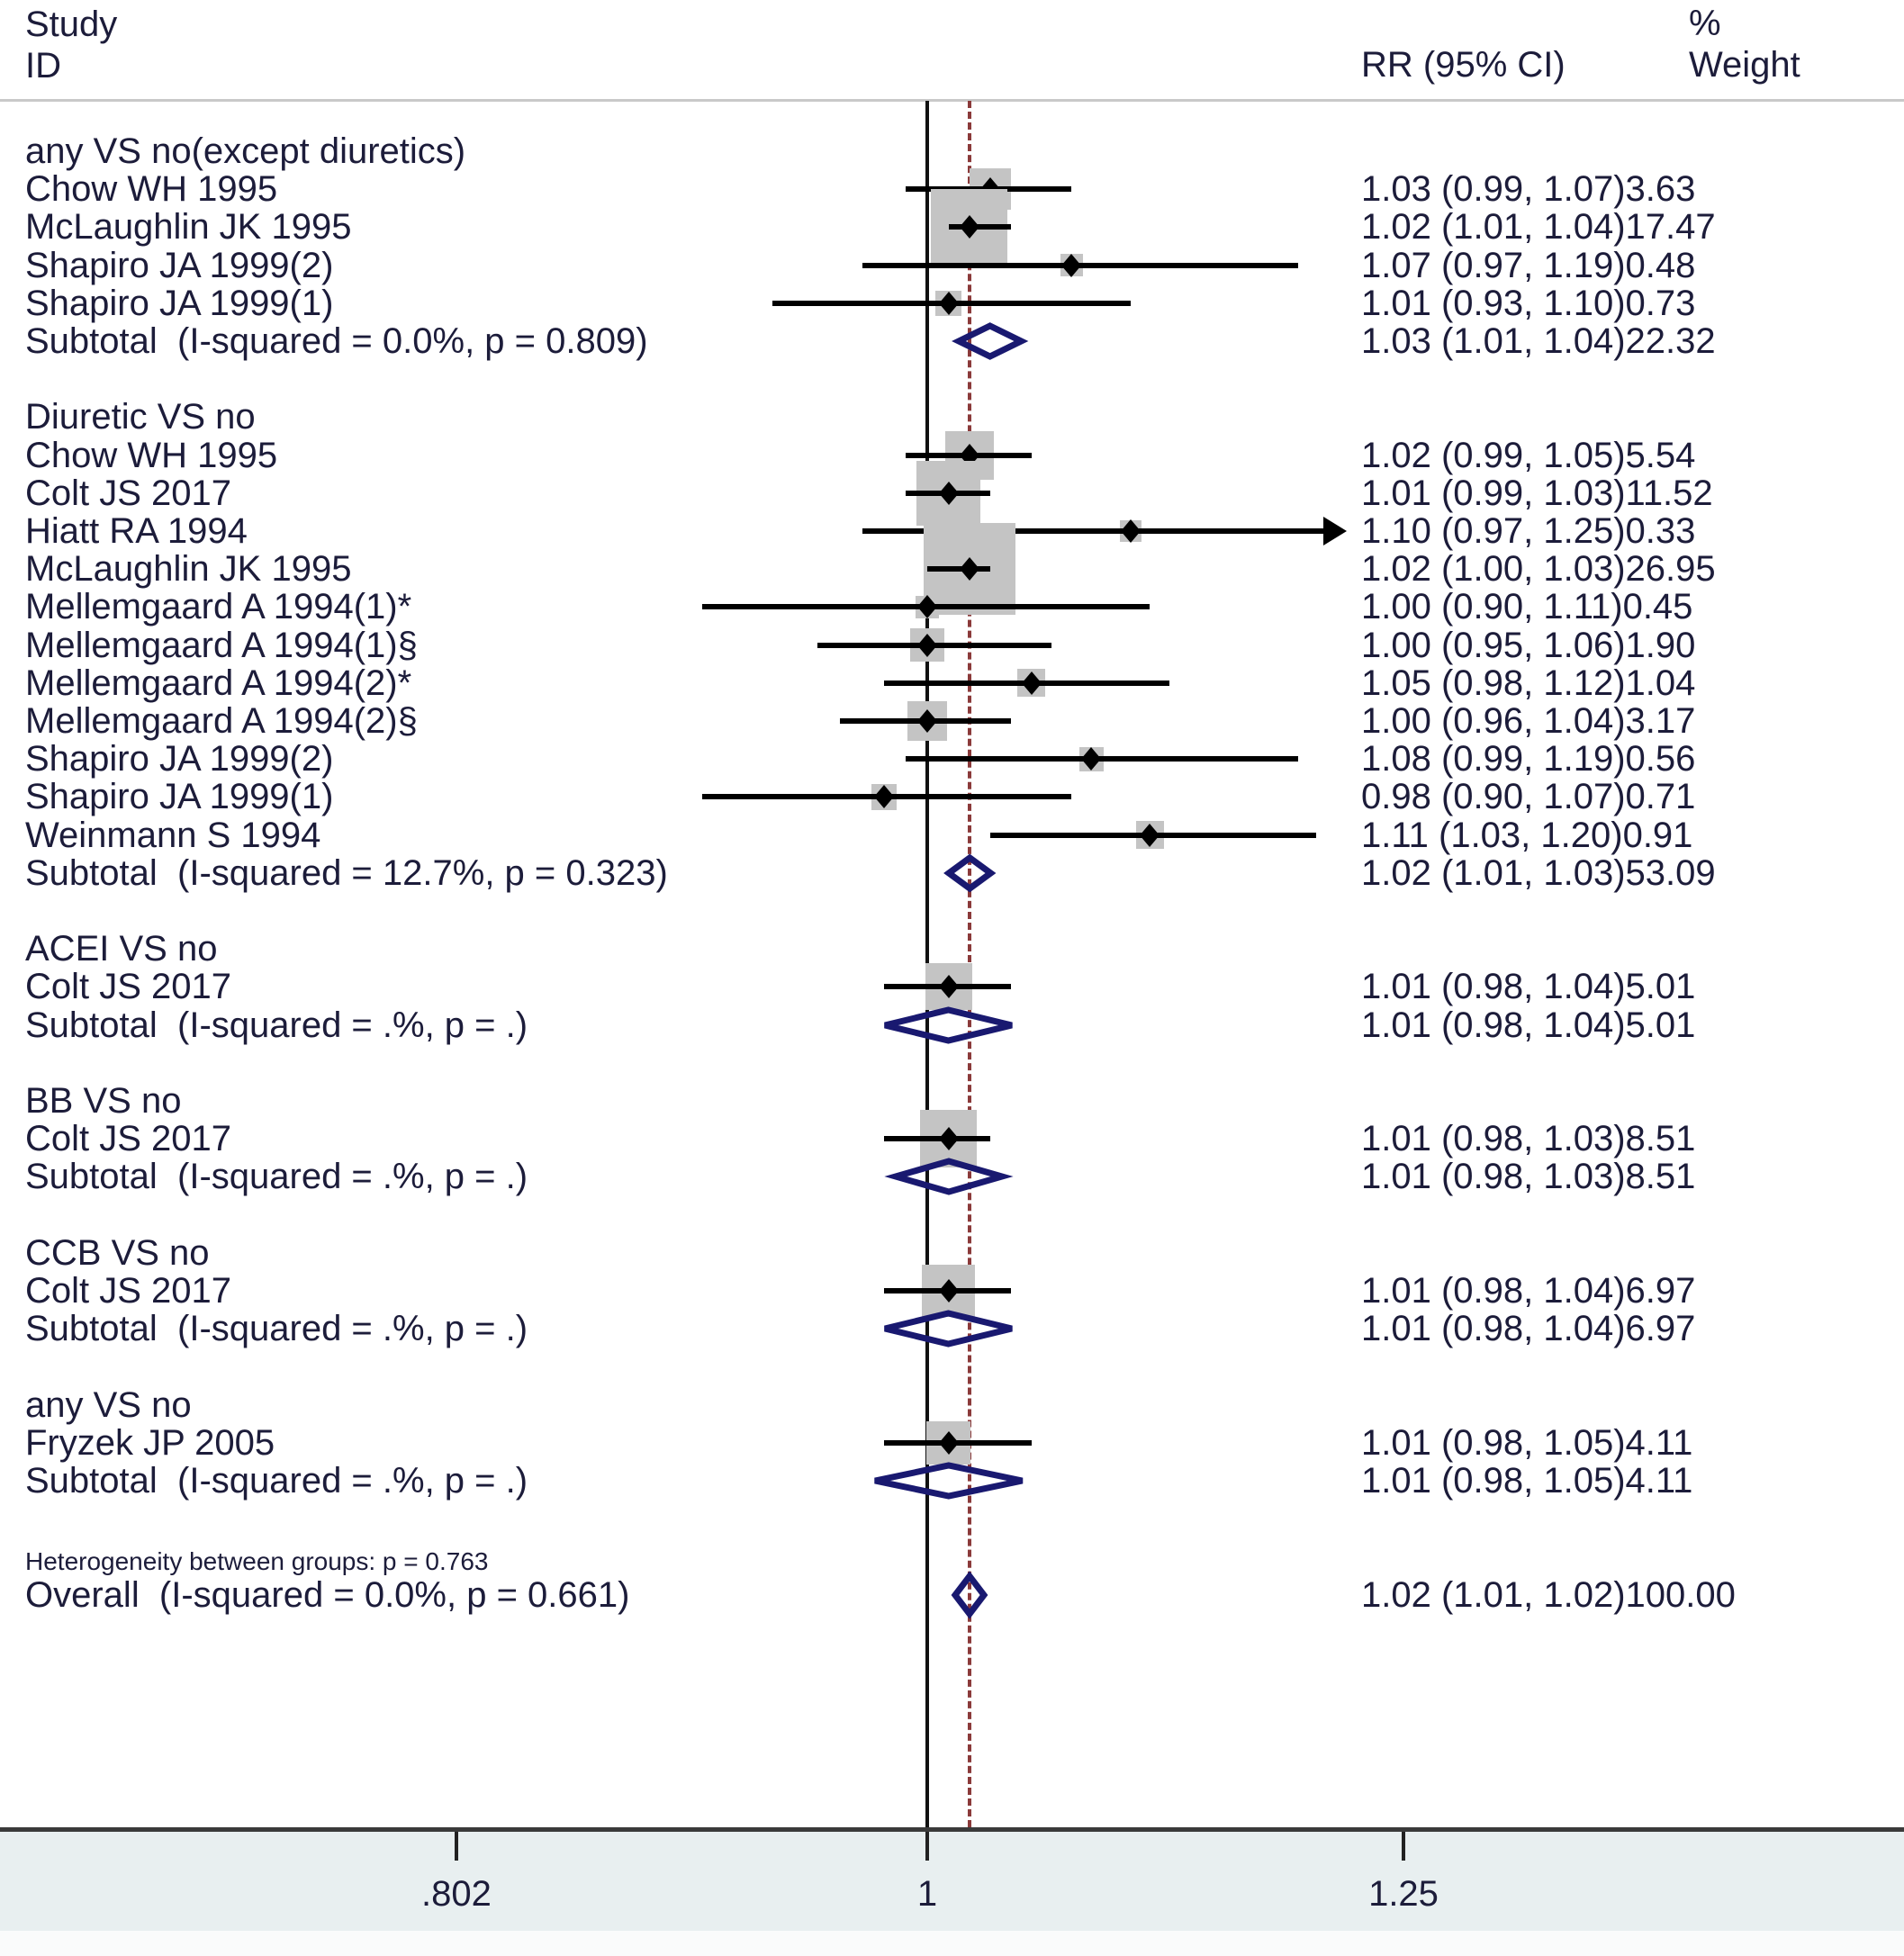 Image resolution: width=1904 pixels, height=1956 pixels. Describe the element at coordinates (1463, 65) in the screenshot. I see `column-header-rr-ci: RR (95% CI)` at that location.